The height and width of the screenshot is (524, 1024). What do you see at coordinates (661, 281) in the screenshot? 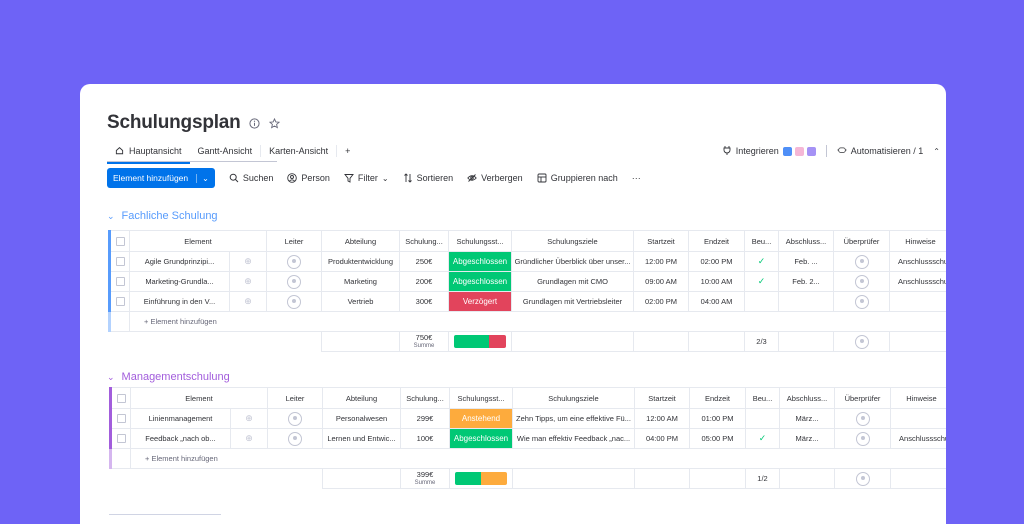
I see `start-time-cell: 09:00 AM` at bounding box center [661, 281].